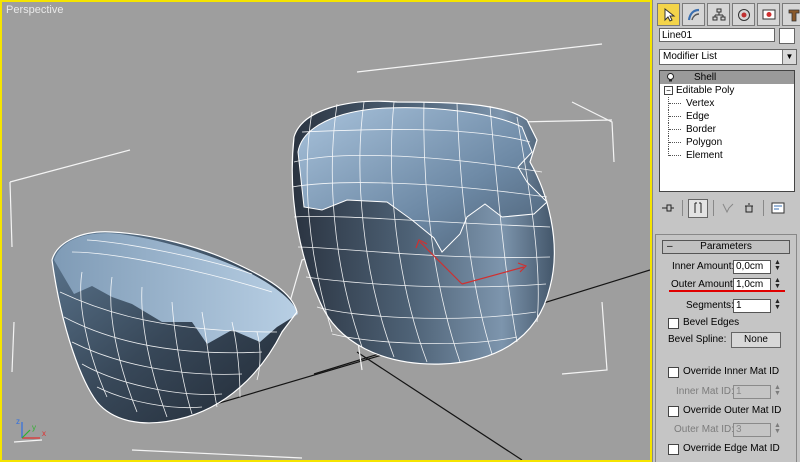  I want to click on segments-field: 1, so click(752, 306).